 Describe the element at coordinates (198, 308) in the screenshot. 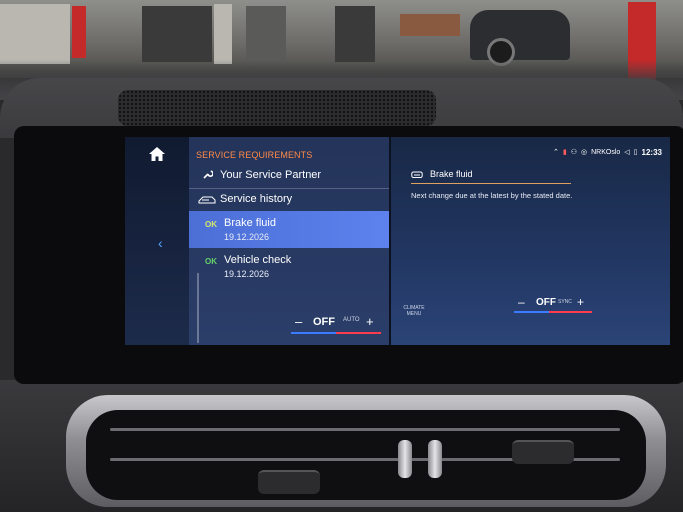

I see `scrollbar` at that location.